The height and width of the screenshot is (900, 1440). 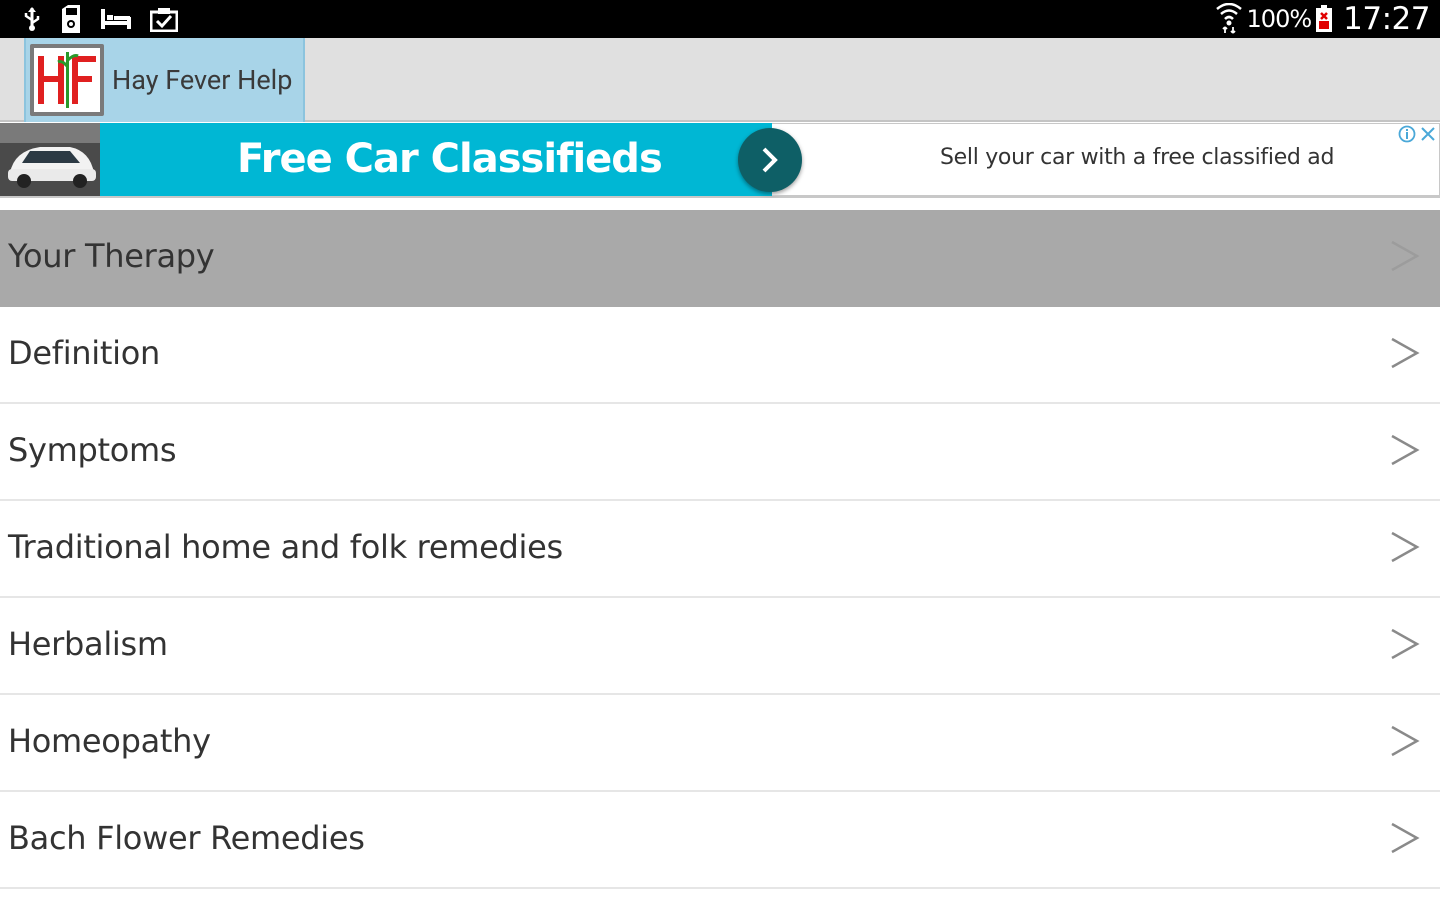 I want to click on battery-alert-icon, so click(x=1324, y=18).